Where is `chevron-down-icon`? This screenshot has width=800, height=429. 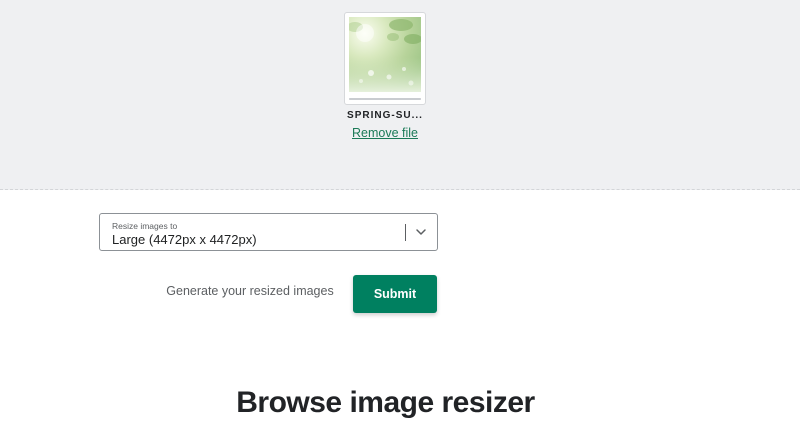 chevron-down-icon is located at coordinates (421, 232).